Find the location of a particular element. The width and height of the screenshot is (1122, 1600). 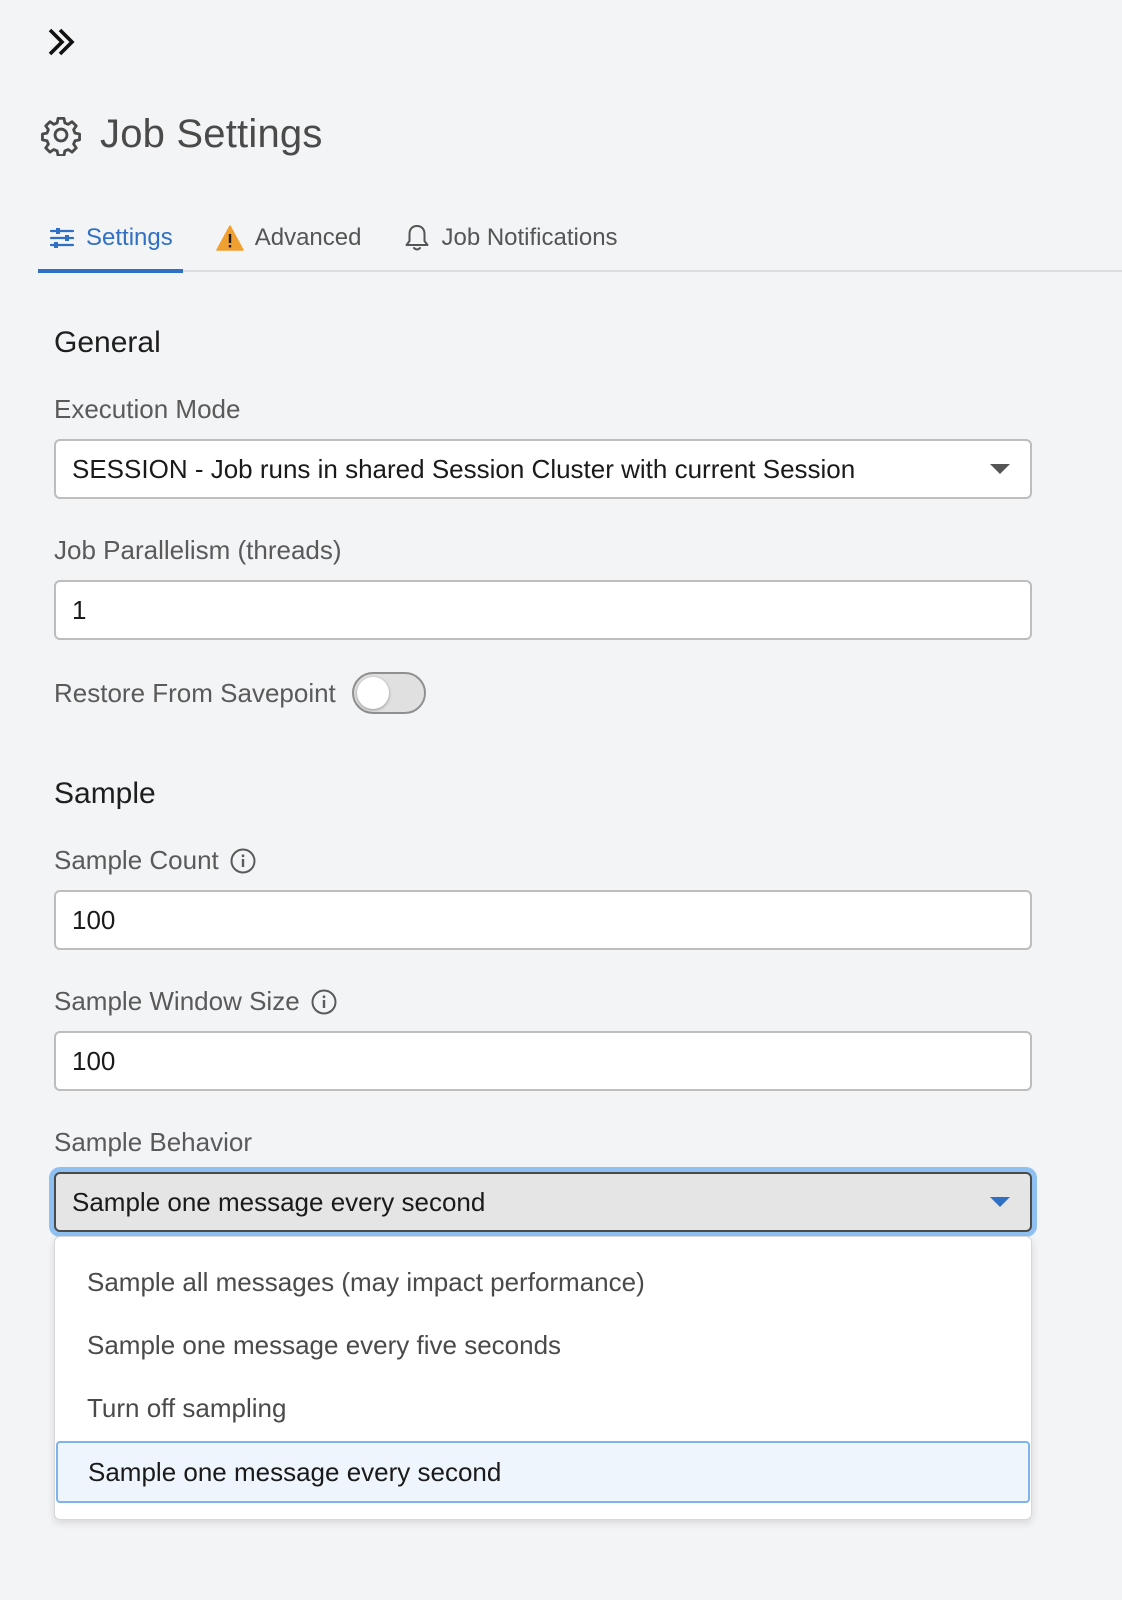

sample-count-label: Sample Count is located at coordinates (155, 860).